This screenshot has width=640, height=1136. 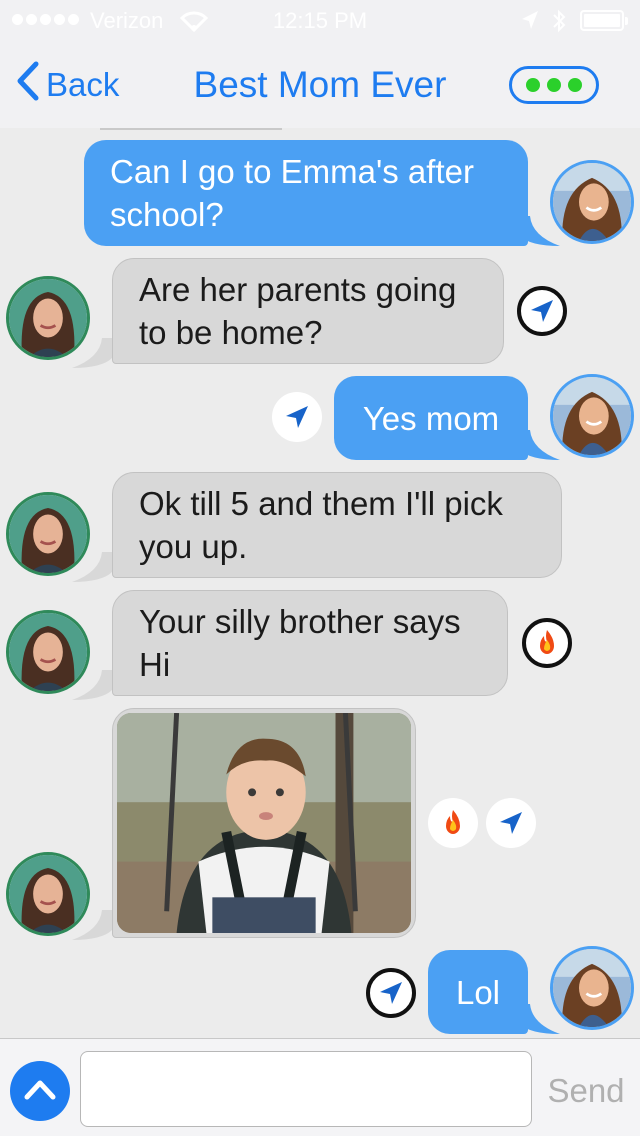 I want to click on composer-bar: Send, so click(x=320, y=1087).